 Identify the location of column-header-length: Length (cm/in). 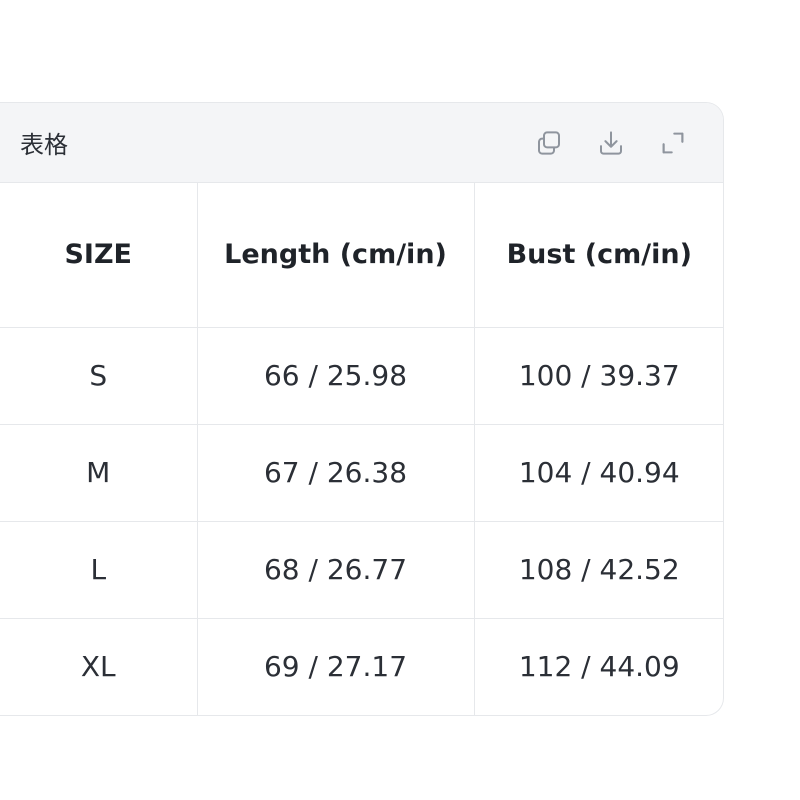
(336, 255).